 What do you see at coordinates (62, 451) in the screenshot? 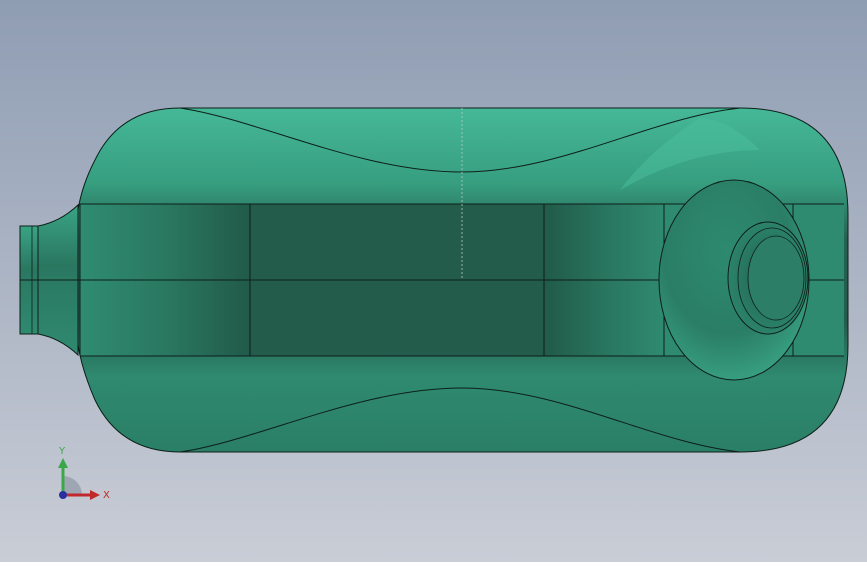
I see `y-axis-label: Y` at bounding box center [62, 451].